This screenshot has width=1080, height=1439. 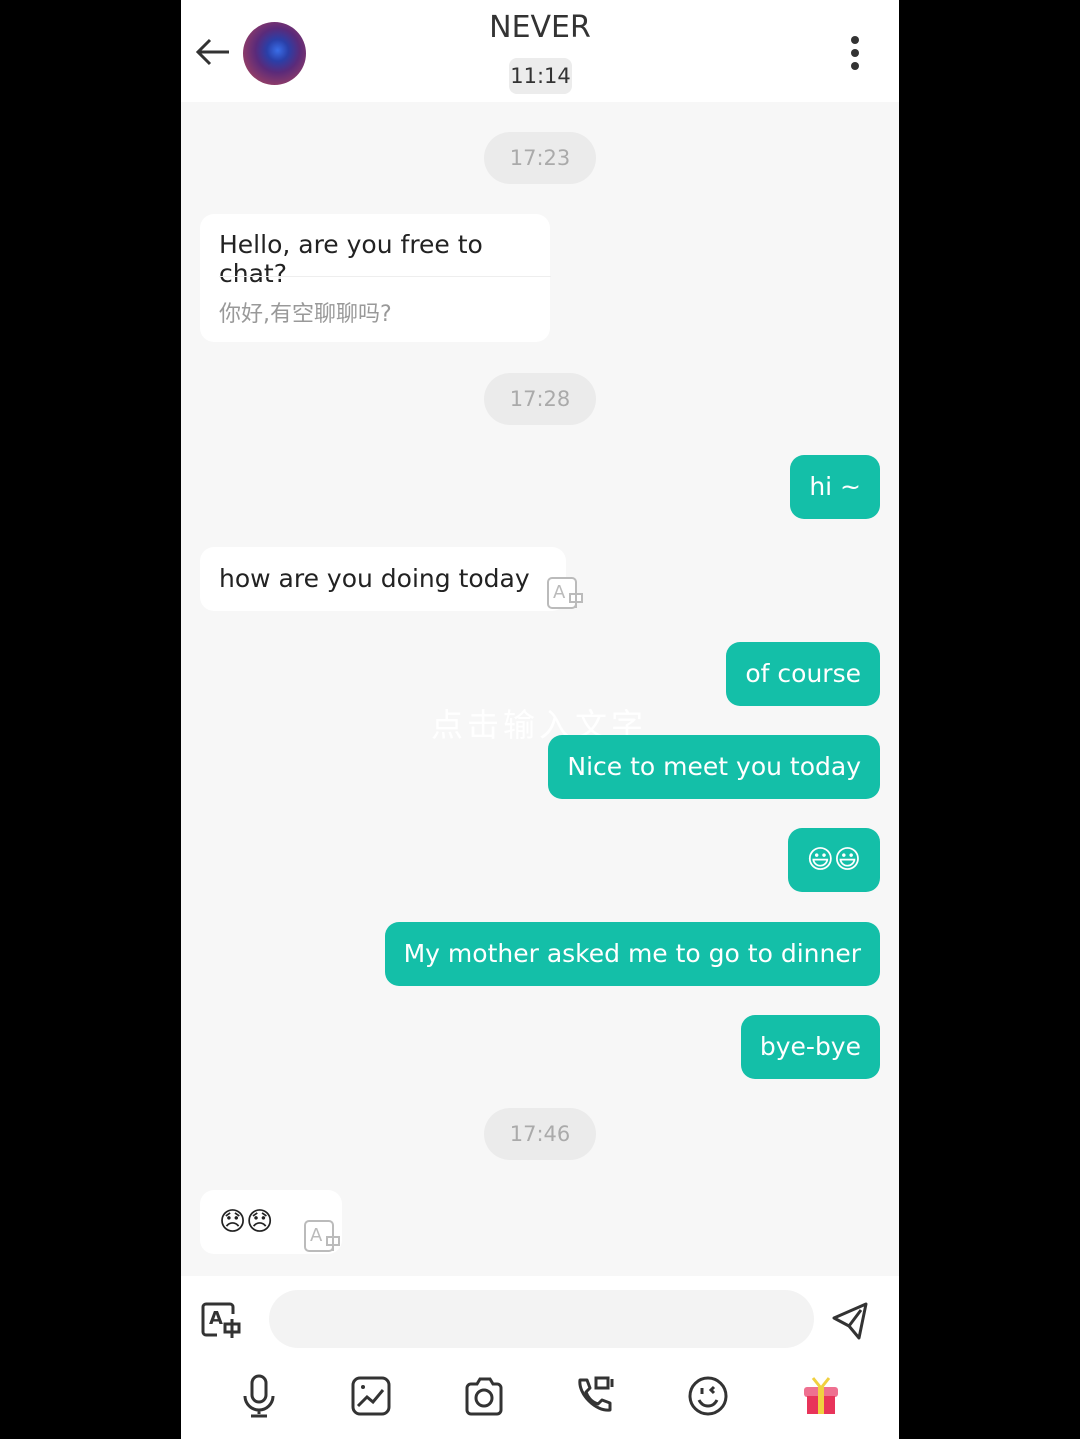 I want to click on microphone-icon, so click(x=259, y=1396).